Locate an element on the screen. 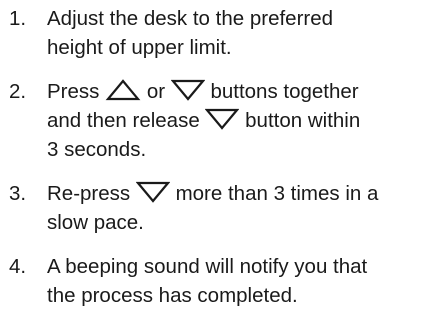  step-2-press-label: Press is located at coordinates (73, 91).